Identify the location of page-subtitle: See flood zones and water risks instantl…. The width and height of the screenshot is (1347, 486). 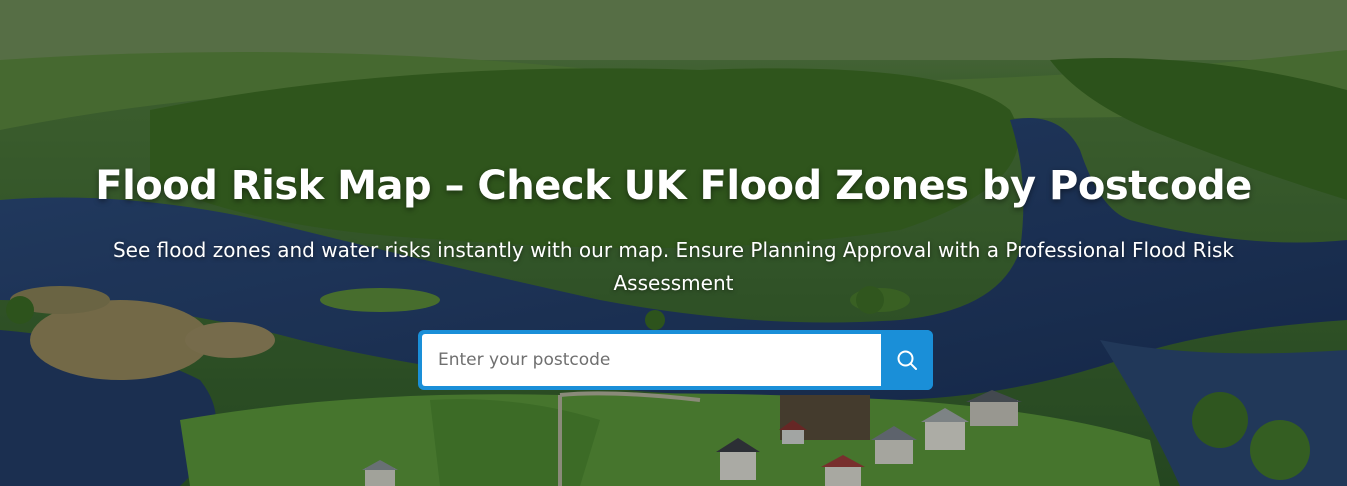
(673, 266).